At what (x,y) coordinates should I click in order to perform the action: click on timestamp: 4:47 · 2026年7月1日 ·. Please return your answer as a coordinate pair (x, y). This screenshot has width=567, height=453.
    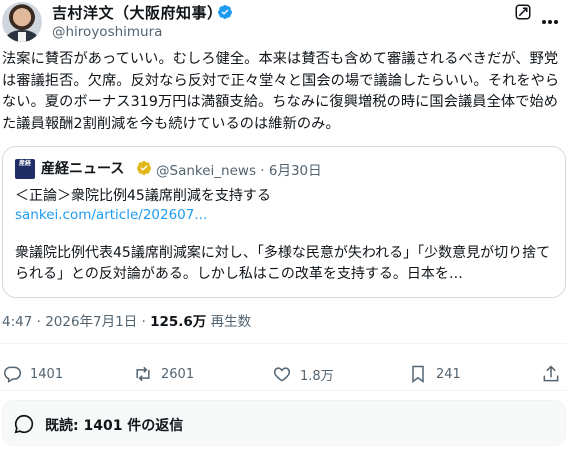
    Looking at the image, I should click on (76, 322).